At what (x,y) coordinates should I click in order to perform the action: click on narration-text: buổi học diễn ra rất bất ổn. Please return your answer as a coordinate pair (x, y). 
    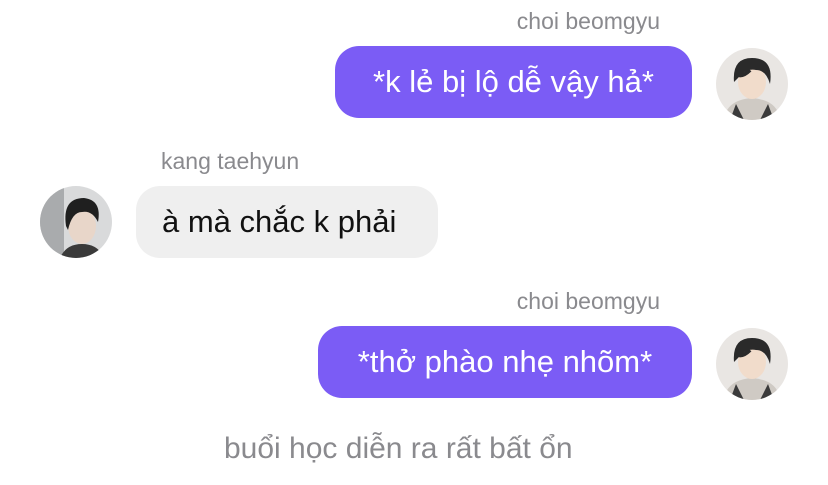
    Looking at the image, I should click on (398, 448).